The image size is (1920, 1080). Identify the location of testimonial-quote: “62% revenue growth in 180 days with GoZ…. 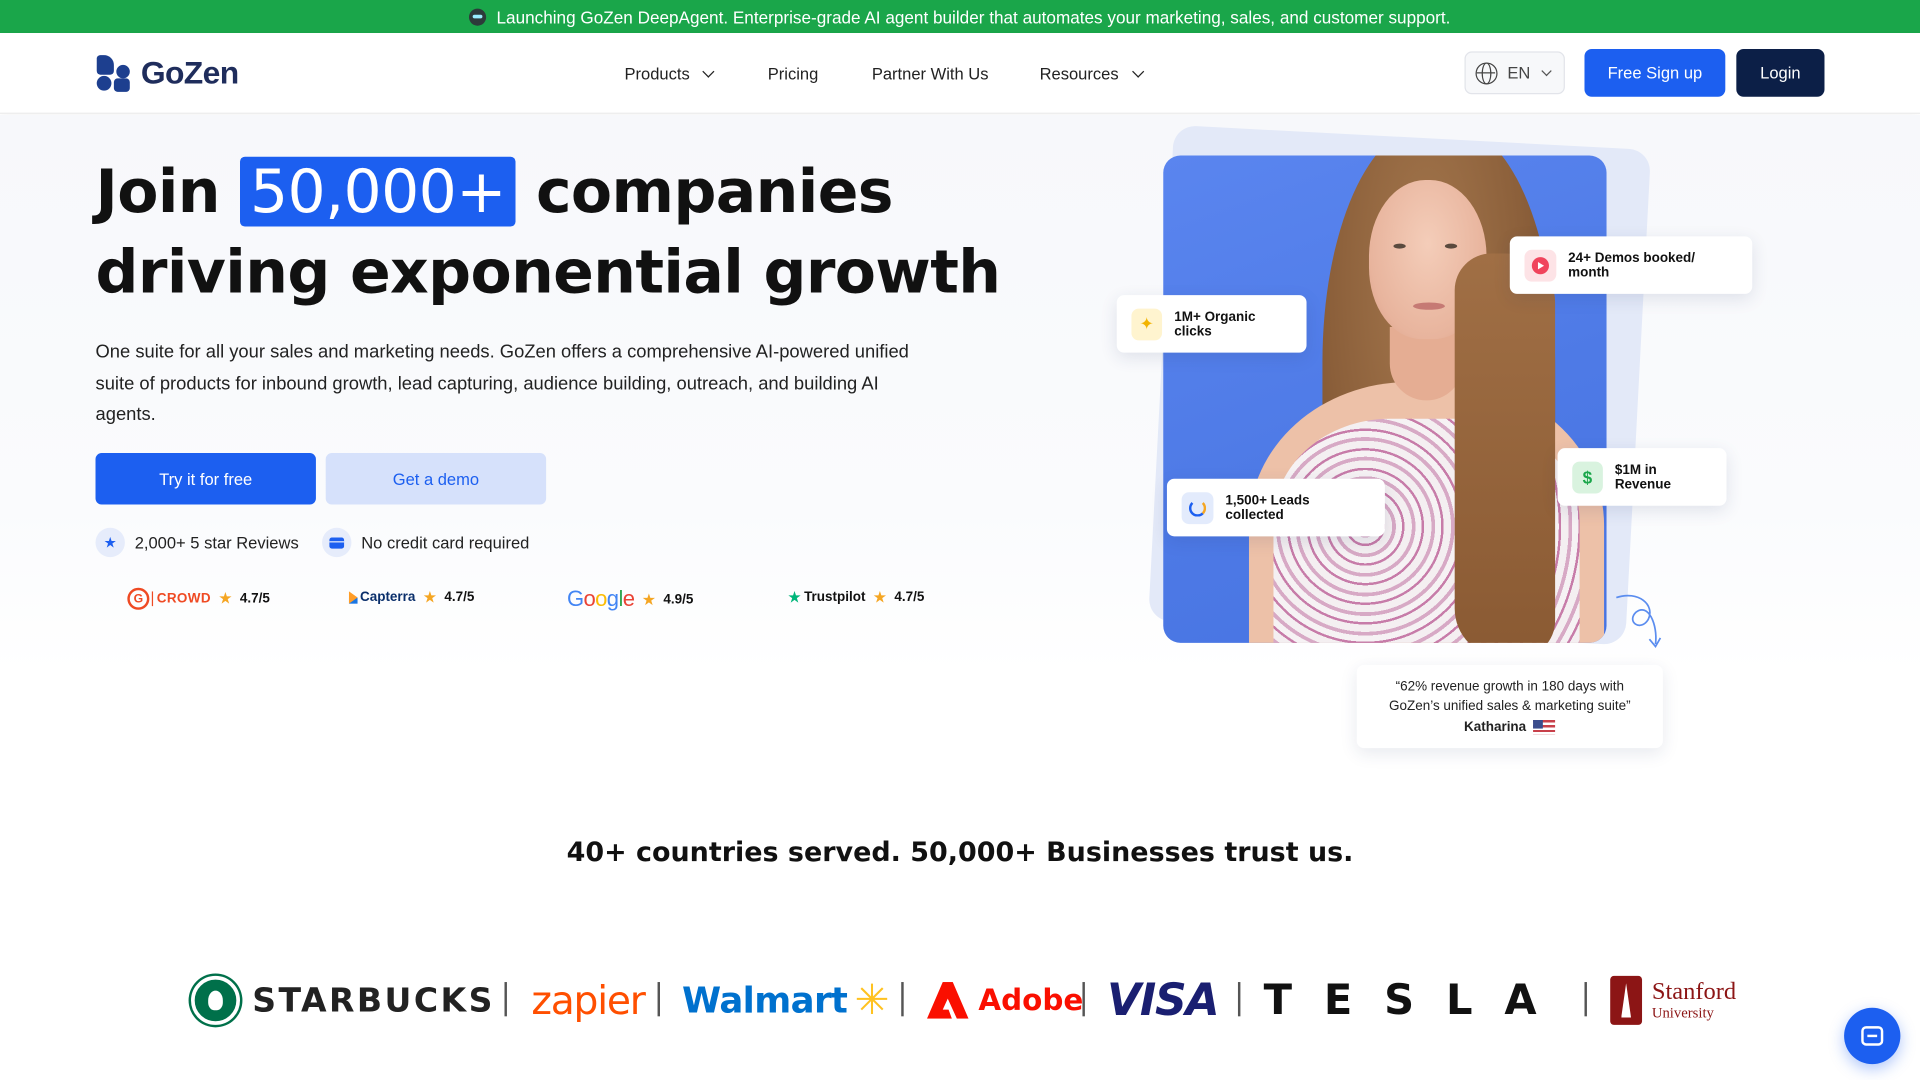
(1510, 696).